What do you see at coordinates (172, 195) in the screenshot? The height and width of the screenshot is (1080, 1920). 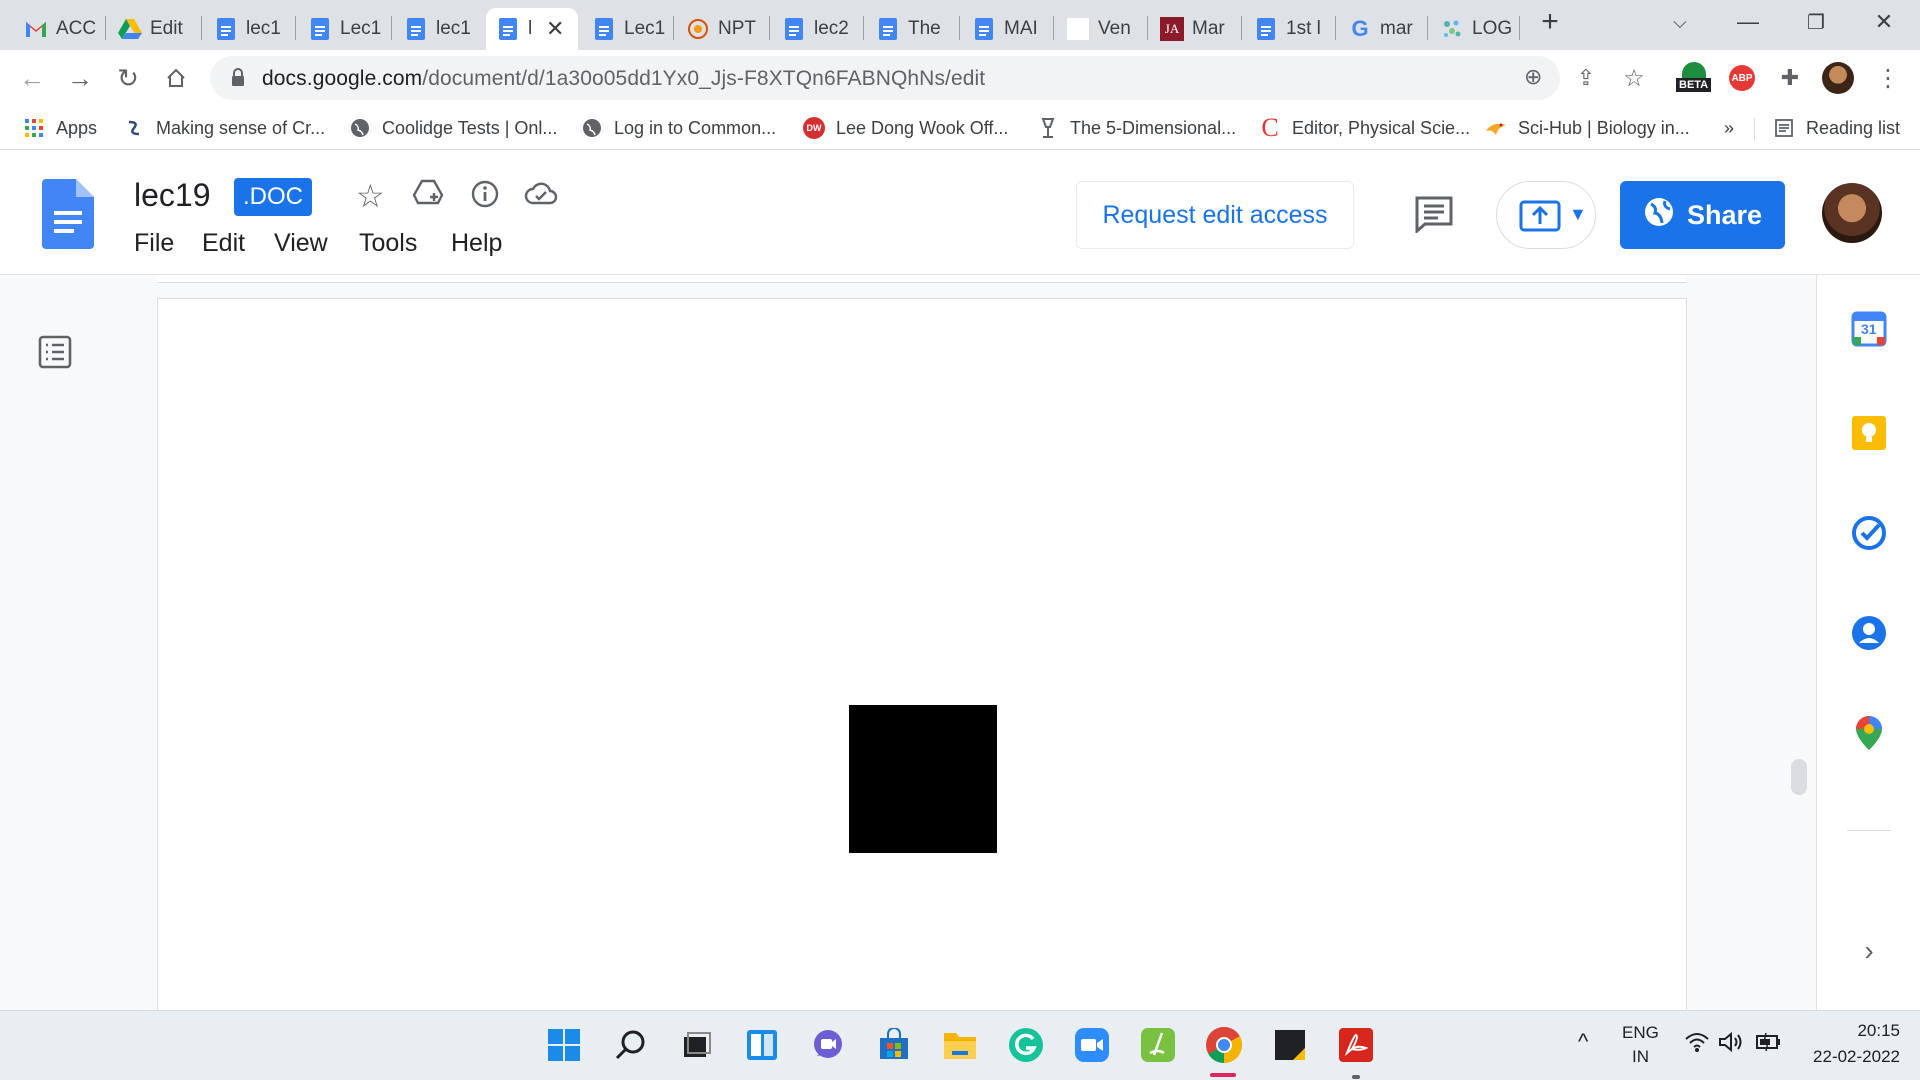 I see `document-title: lec19` at bounding box center [172, 195].